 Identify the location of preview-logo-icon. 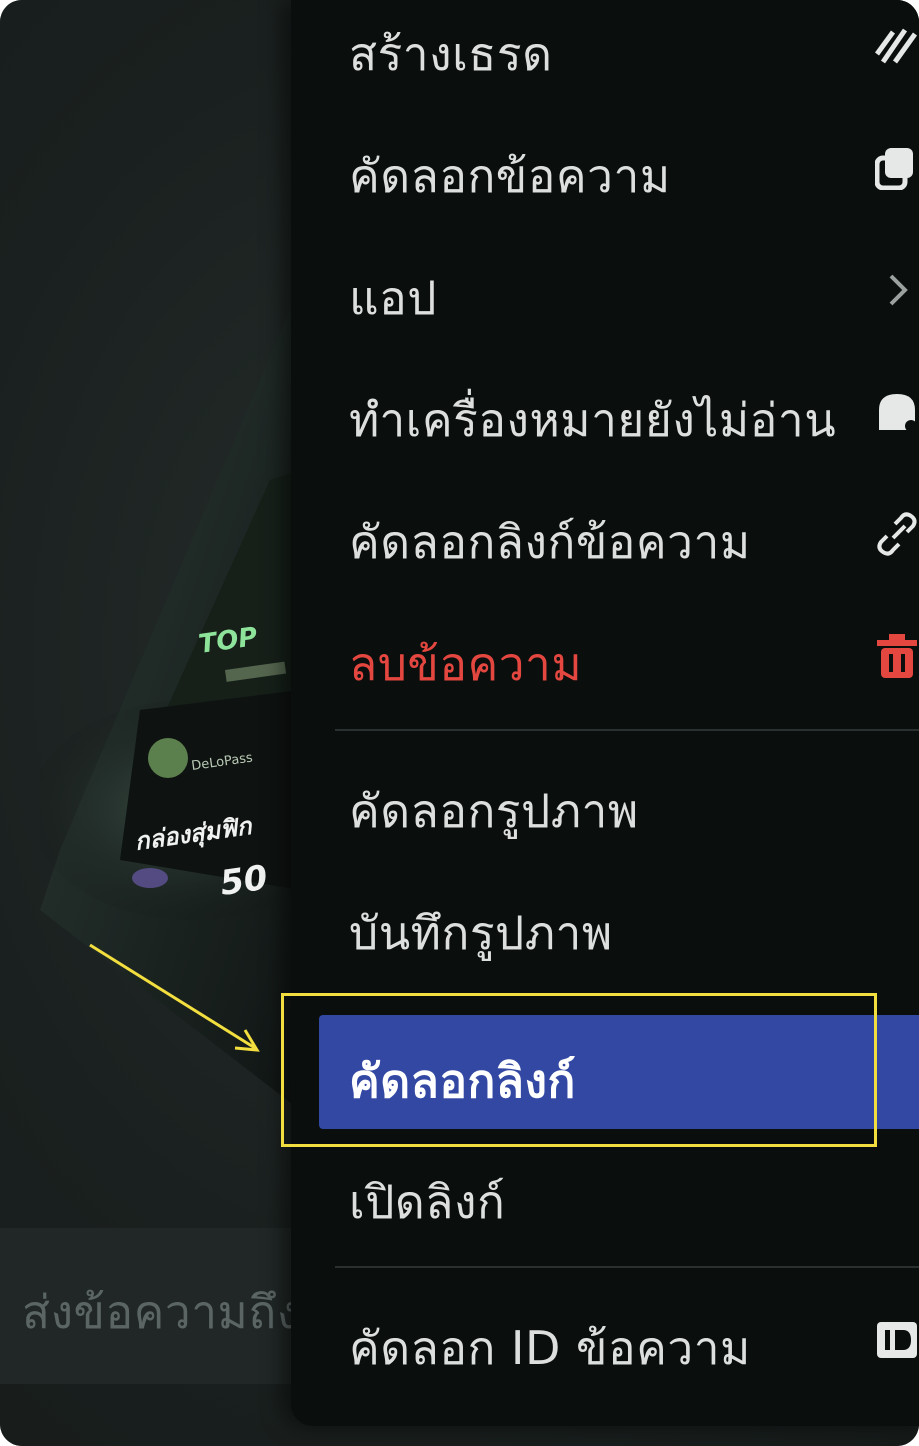
(168, 758).